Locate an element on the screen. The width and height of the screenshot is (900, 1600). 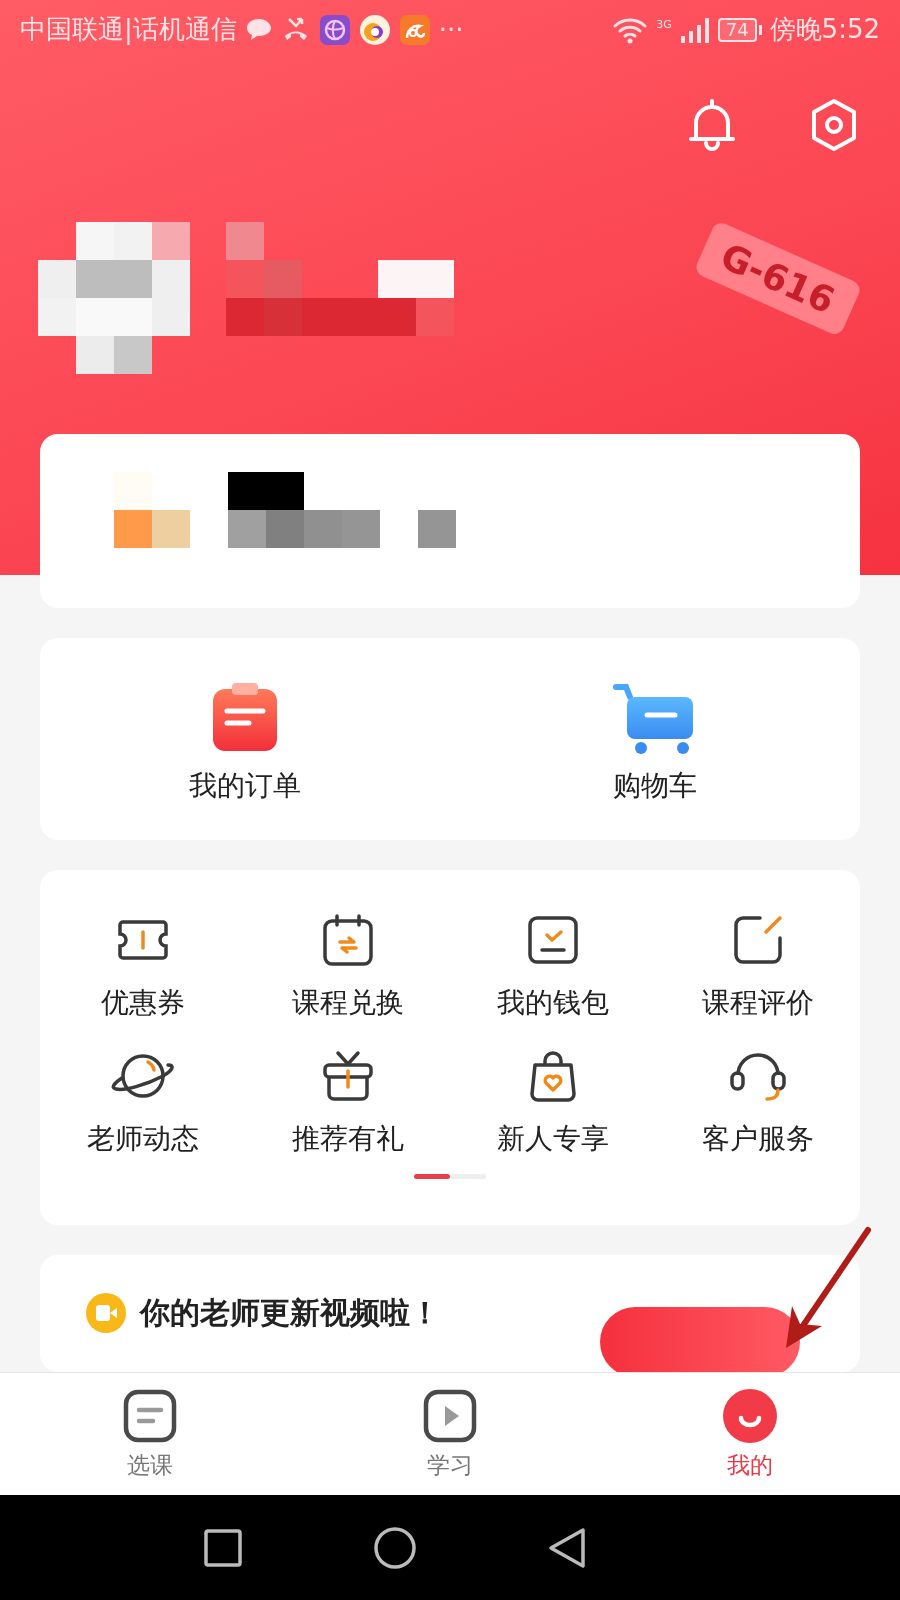
video-icon is located at coordinates (106, 1313).